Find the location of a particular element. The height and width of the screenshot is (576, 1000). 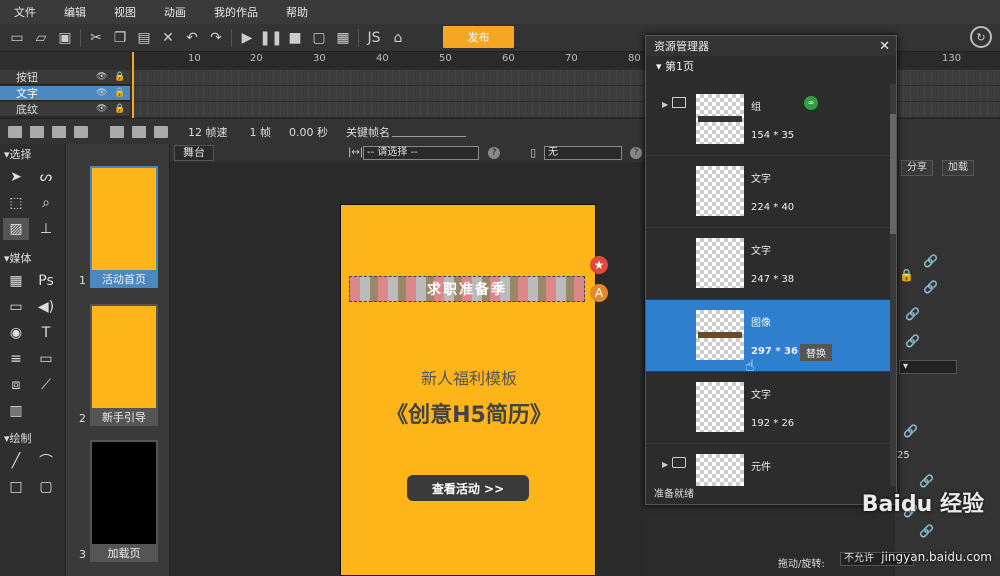

page-thumb-1: 活动首页 is located at coordinates (124, 227).